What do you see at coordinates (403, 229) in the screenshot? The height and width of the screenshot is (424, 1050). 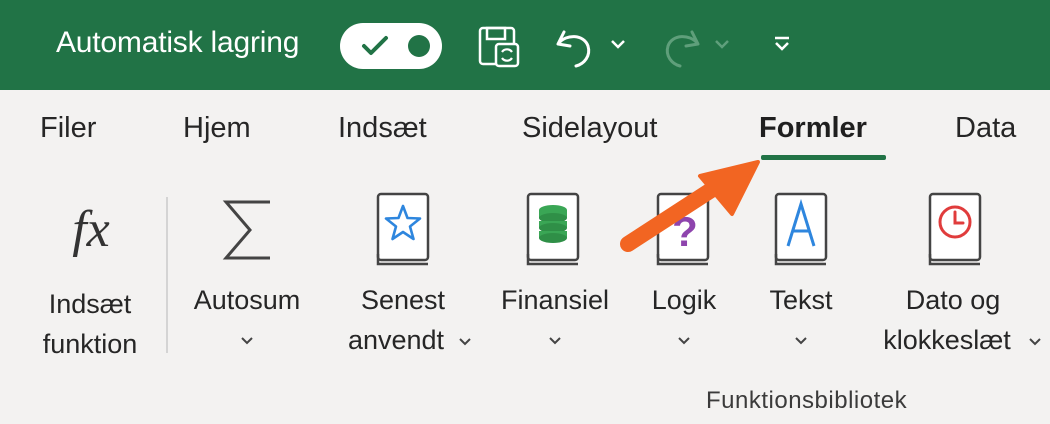 I see `star-book-icon` at bounding box center [403, 229].